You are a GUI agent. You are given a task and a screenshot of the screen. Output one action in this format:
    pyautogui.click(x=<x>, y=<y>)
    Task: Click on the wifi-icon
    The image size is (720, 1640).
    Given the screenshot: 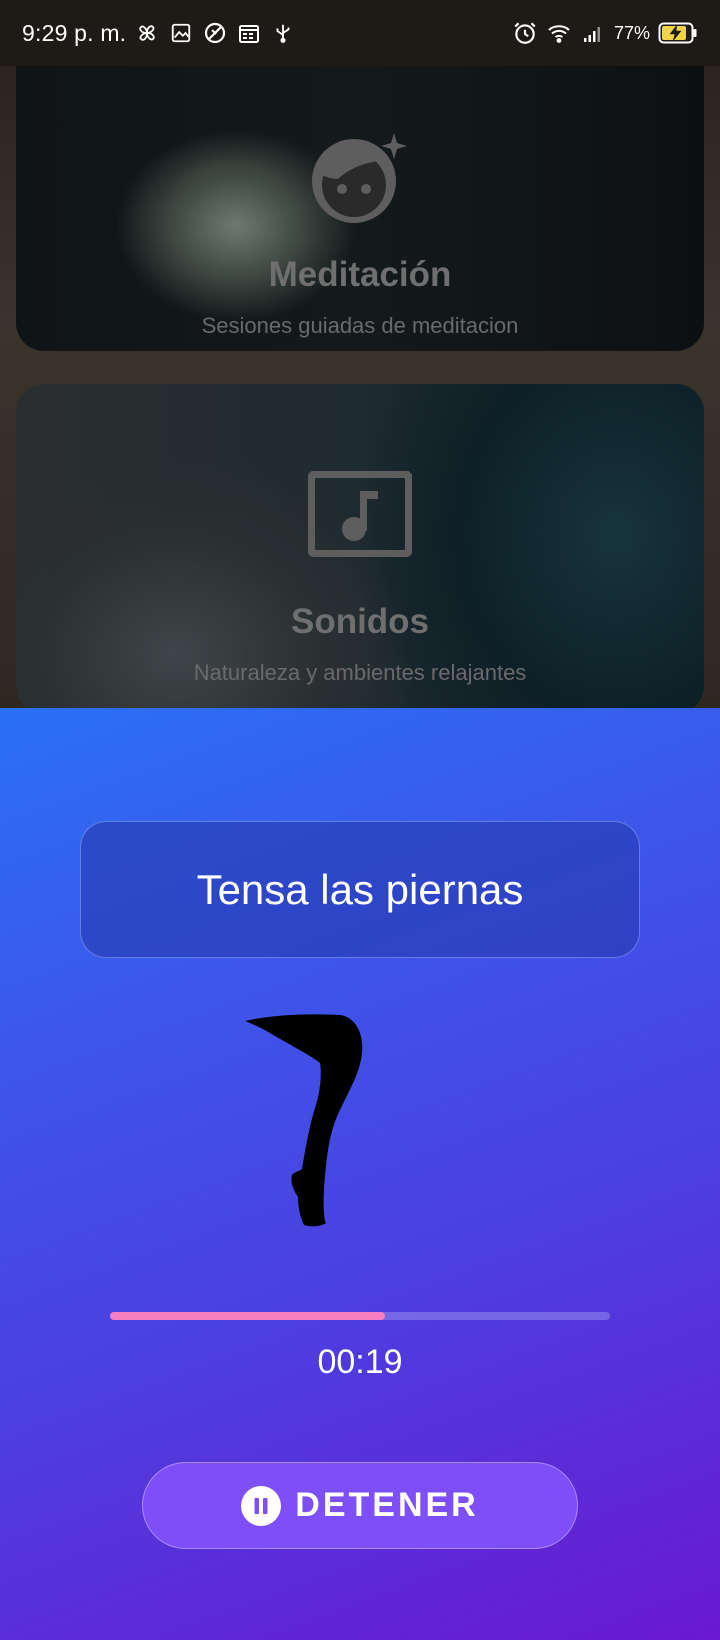 What is the action you would take?
    pyautogui.click(x=559, y=33)
    